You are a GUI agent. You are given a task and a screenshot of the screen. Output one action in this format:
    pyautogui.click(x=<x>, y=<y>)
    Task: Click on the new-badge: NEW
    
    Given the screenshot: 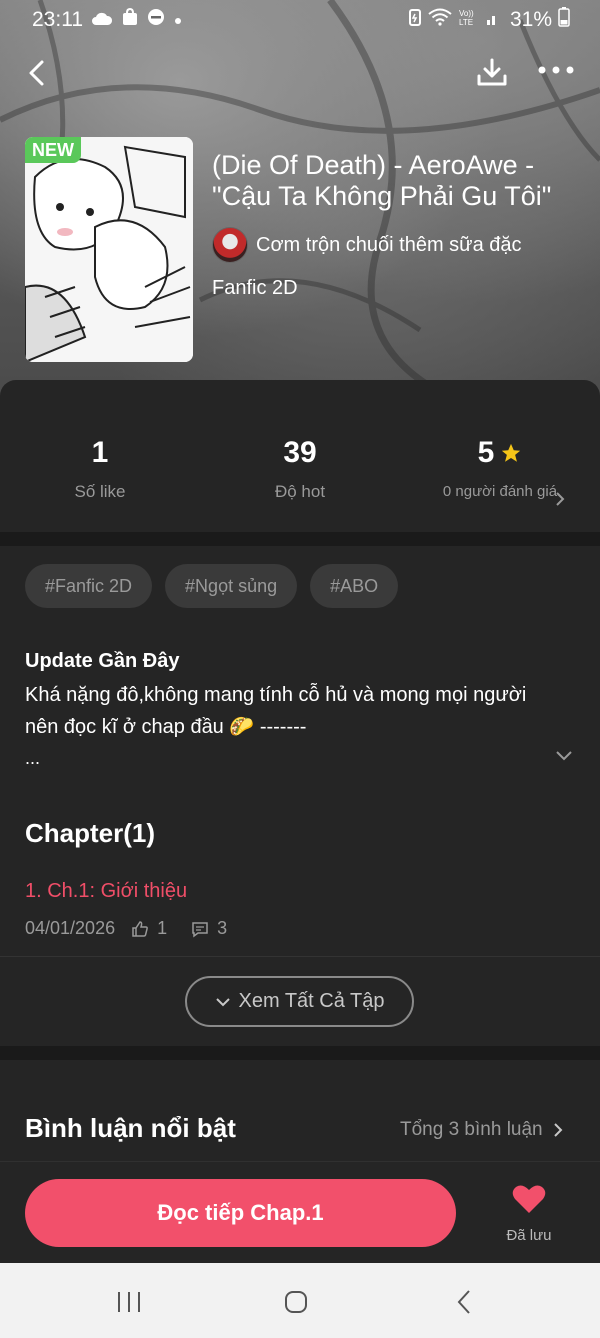 What is the action you would take?
    pyautogui.click(x=53, y=150)
    